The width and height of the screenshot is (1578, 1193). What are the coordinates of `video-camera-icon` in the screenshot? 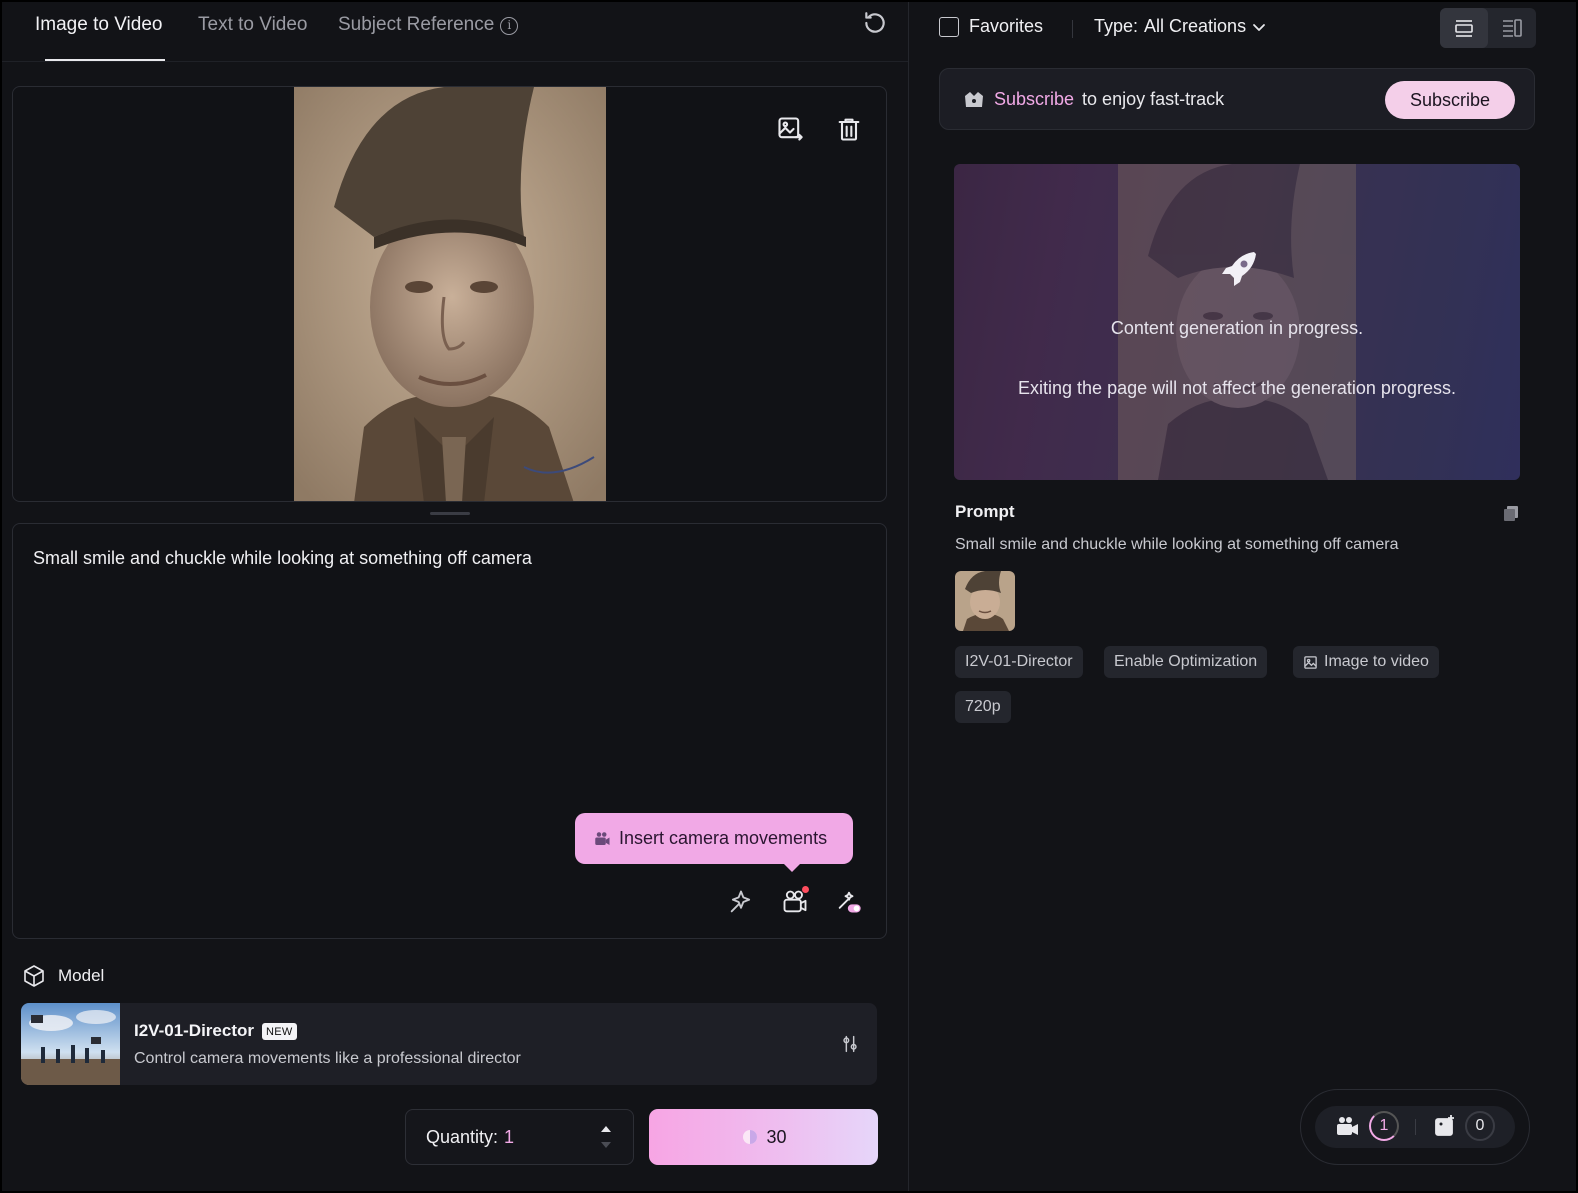 It's located at (1347, 1126).